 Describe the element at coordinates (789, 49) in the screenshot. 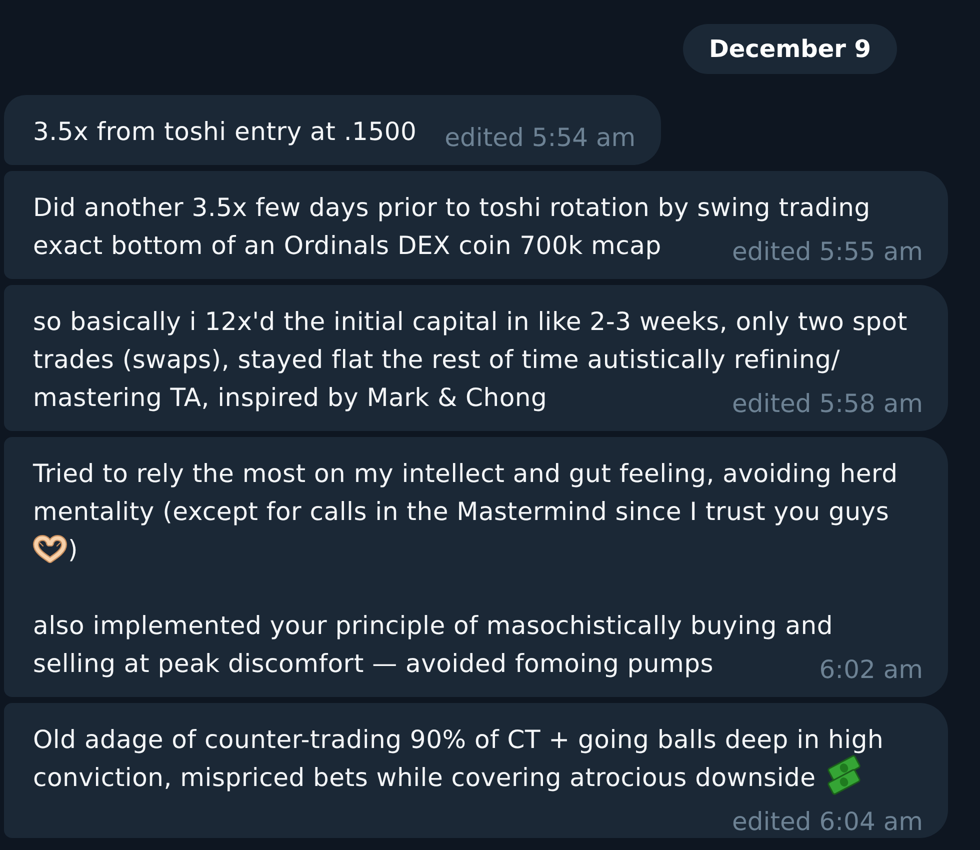

I see `date-separator: December 9` at that location.